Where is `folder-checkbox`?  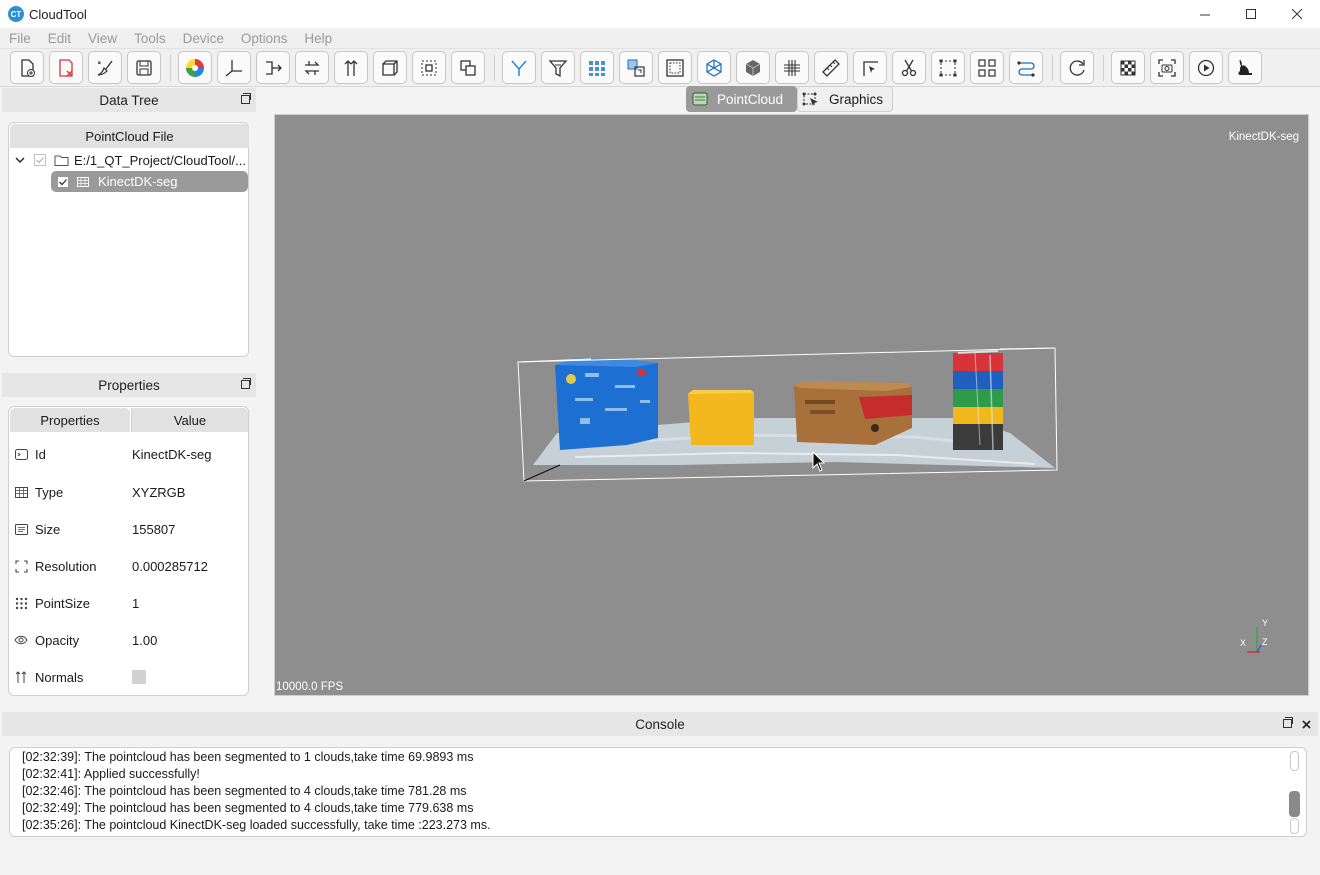
folder-checkbox is located at coordinates (40, 160).